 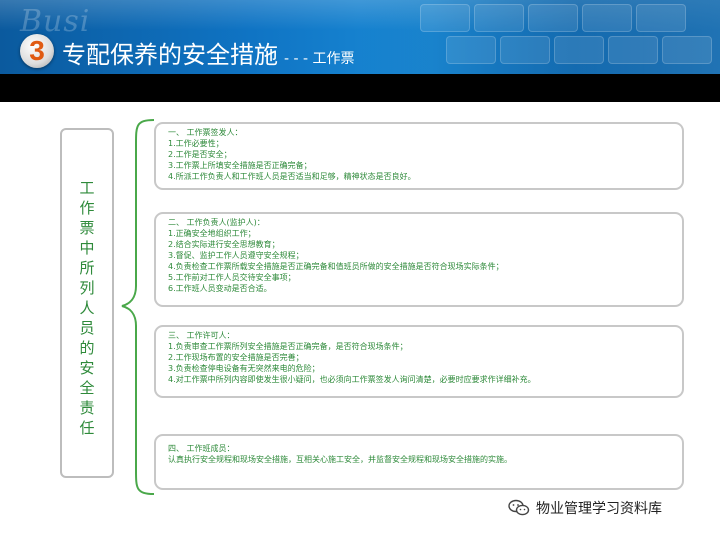 I want to click on vertical-heading: 工 作 票 中 所 列 人 员 的 安 全 责 任, so click(x=87, y=308).